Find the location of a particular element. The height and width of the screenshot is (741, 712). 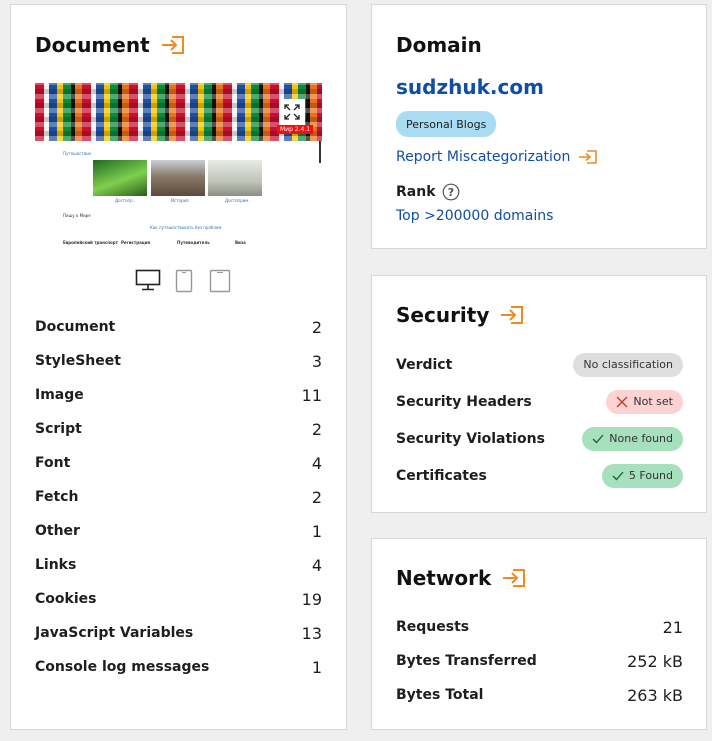

security-row-verdict: Verdict No classification is located at coordinates (539, 364).